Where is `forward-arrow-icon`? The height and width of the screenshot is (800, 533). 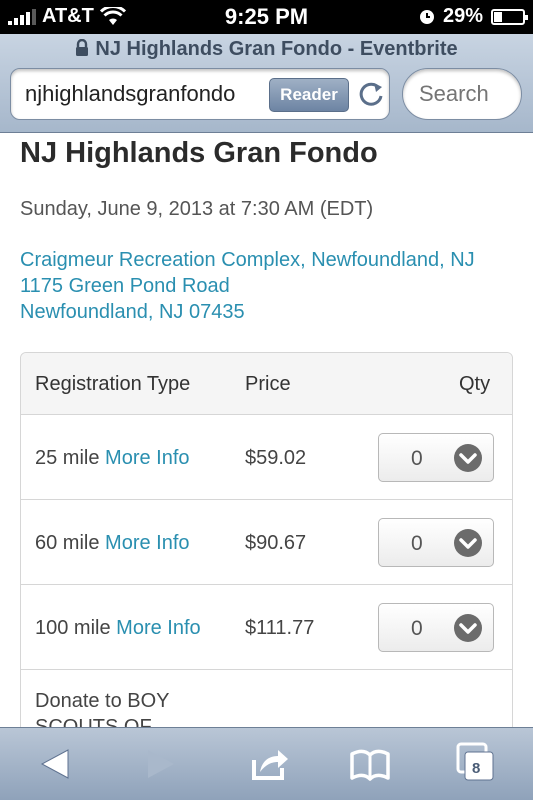 forward-arrow-icon is located at coordinates (160, 764).